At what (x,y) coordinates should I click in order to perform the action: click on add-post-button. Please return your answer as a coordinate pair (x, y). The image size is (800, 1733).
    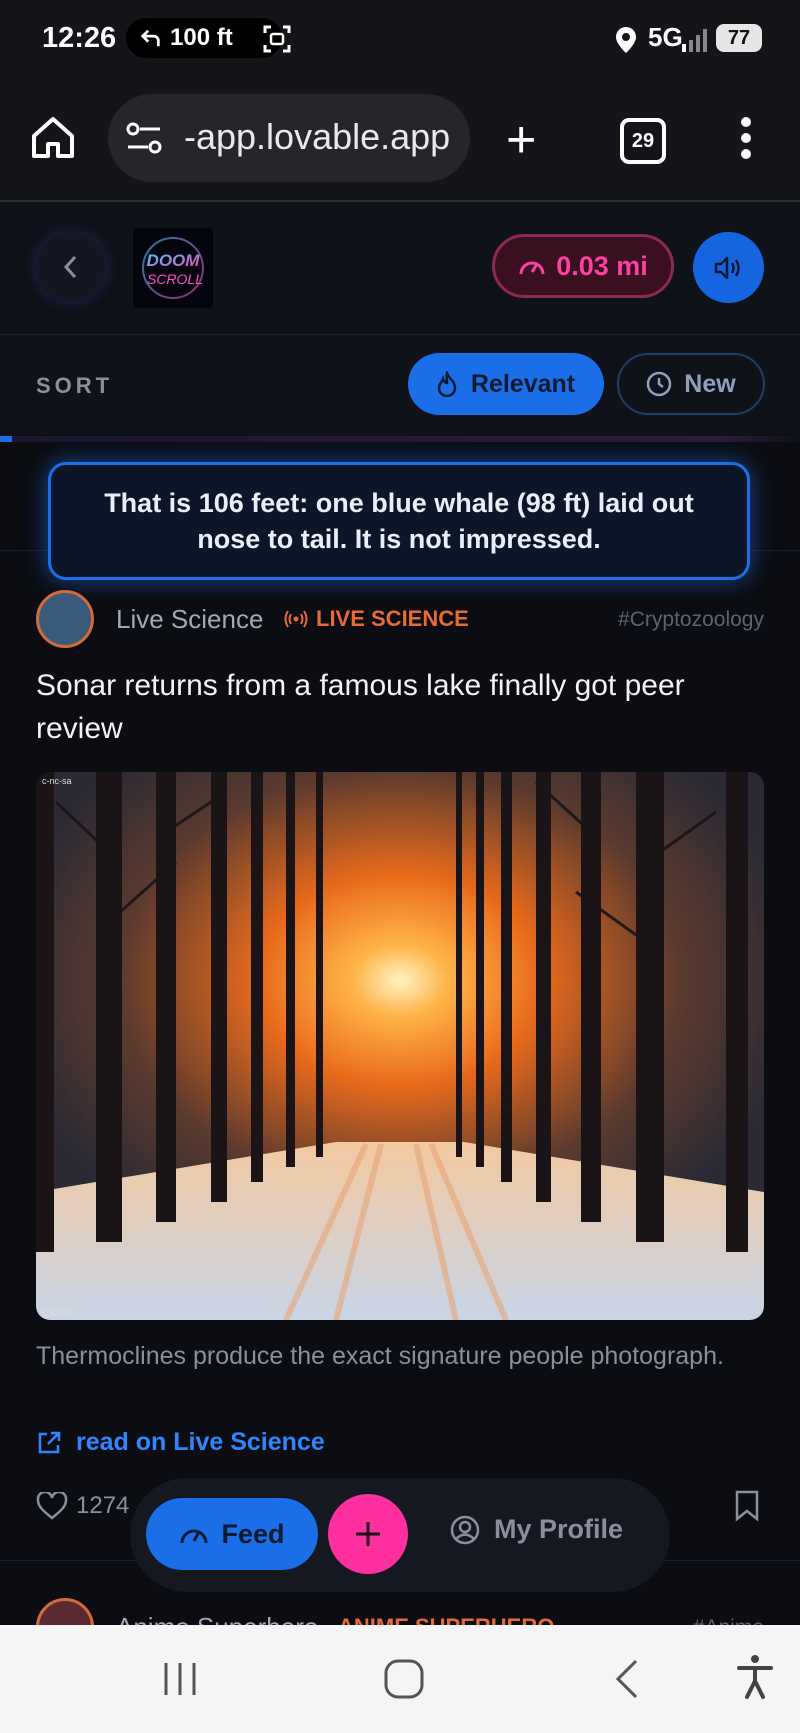
    Looking at the image, I should click on (368, 1534).